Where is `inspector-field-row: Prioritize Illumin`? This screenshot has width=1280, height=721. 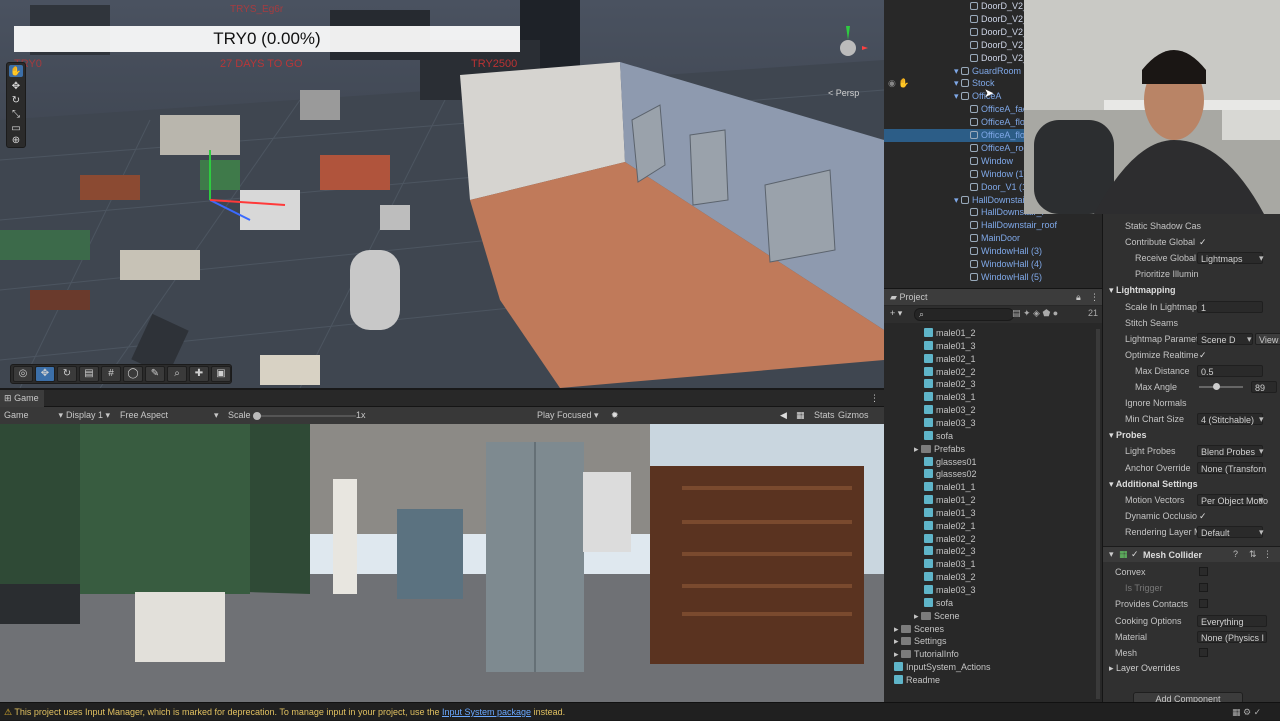 inspector-field-row: Prioritize Illumin is located at coordinates (1191, 274).